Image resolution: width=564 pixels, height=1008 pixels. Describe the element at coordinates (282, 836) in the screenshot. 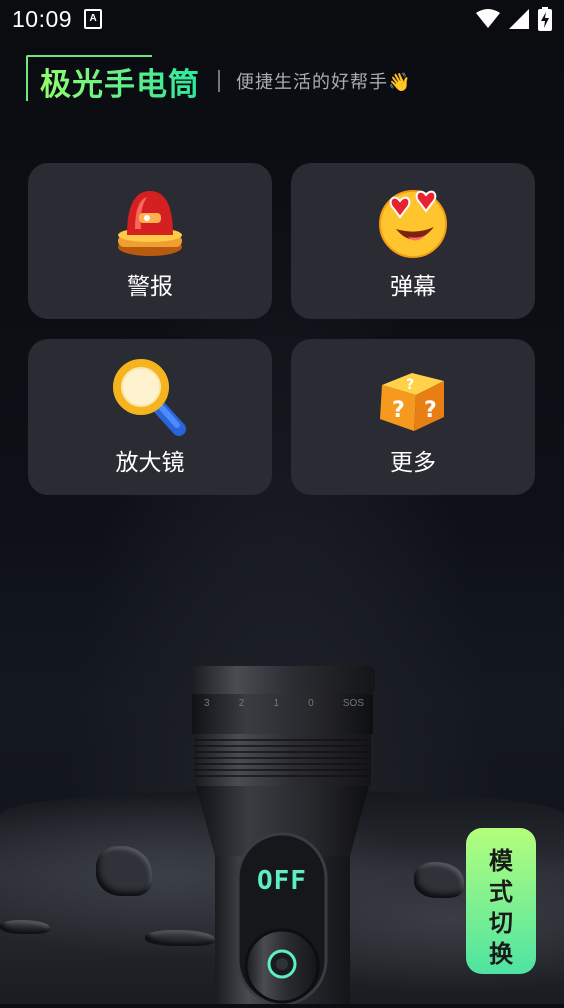

I see `flashlight-body: 3 2 1 0 SOS OFF` at that location.